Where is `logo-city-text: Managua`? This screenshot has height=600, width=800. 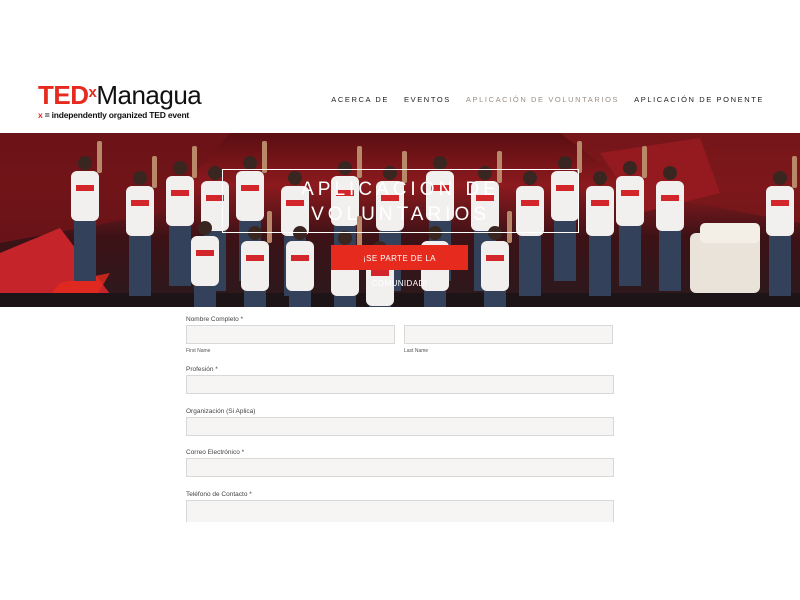
logo-city-text: Managua is located at coordinates (149, 95).